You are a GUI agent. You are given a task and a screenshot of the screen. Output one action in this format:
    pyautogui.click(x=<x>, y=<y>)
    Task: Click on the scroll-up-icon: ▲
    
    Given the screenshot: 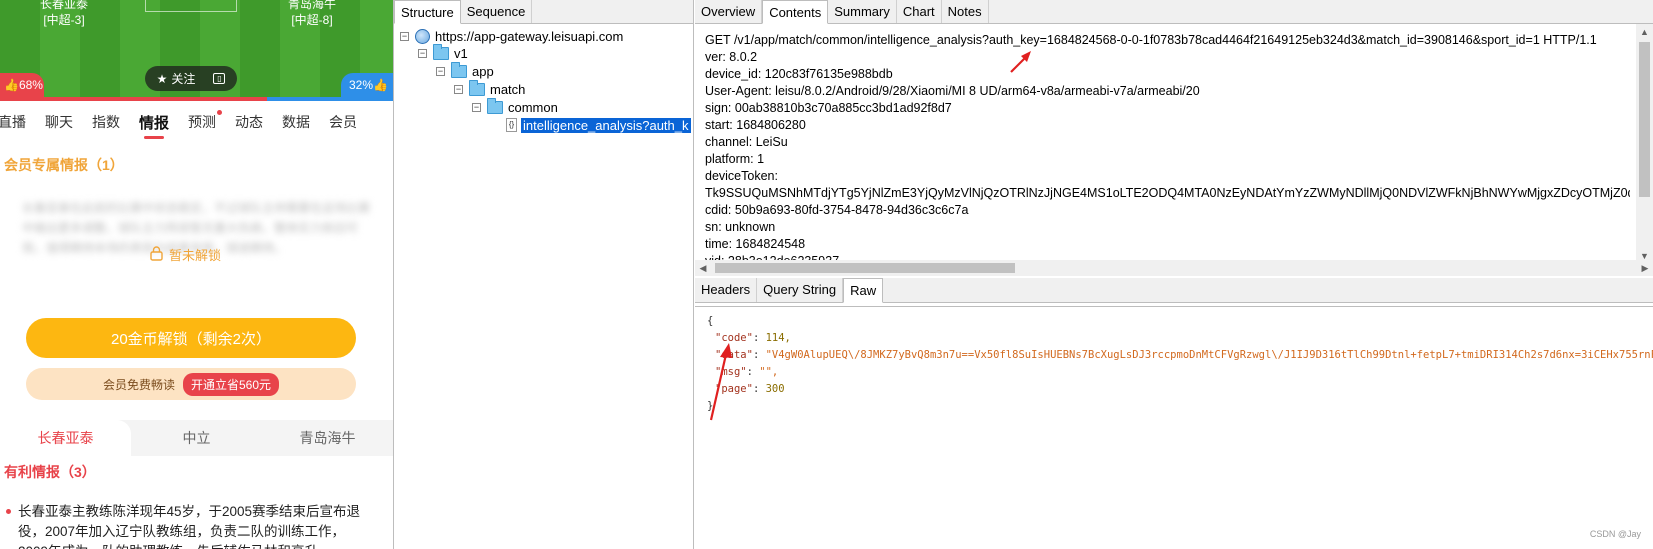 What is the action you would take?
    pyautogui.click(x=1644, y=32)
    